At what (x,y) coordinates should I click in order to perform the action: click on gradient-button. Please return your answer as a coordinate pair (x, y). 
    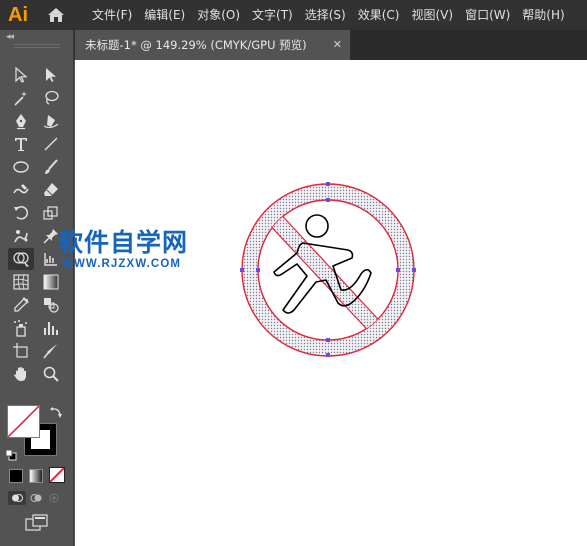
    Looking at the image, I should click on (36, 476).